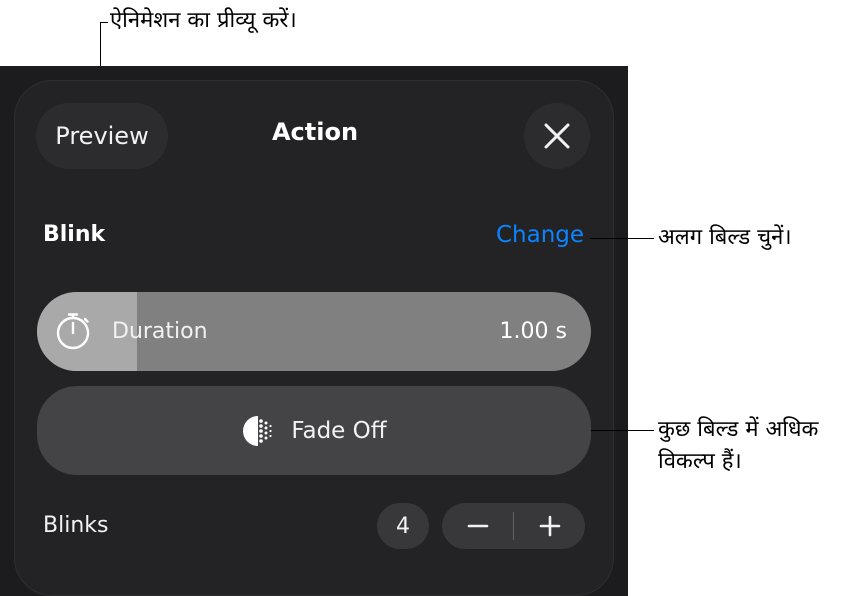  What do you see at coordinates (339, 430) in the screenshot?
I see `fade-off-label: Fade Off` at bounding box center [339, 430].